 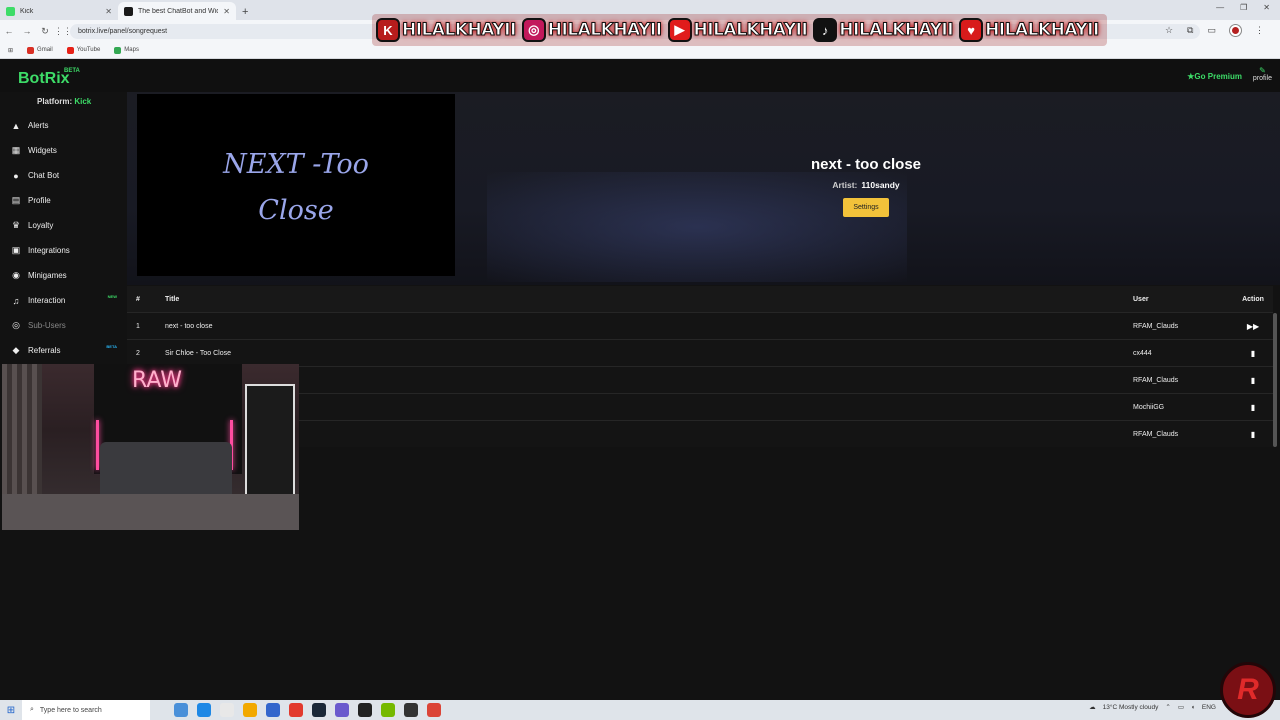 What do you see at coordinates (83, 50) in the screenshot?
I see `bookmark-item: YouTube` at bounding box center [83, 50].